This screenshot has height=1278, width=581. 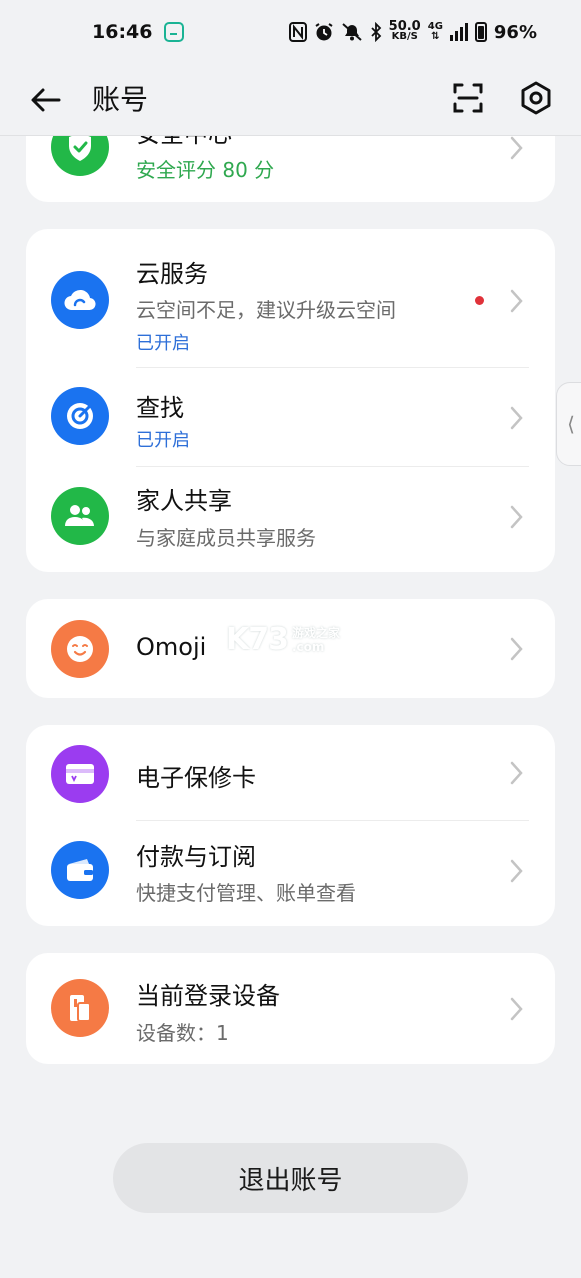 I want to click on cloud-service-status: 已开启, so click(x=163, y=343).